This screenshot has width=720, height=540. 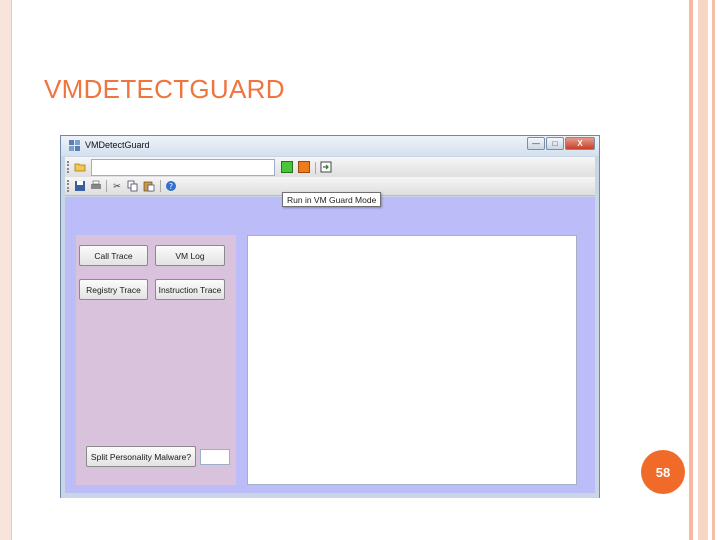 I want to click on result-field, so click(x=215, y=457).